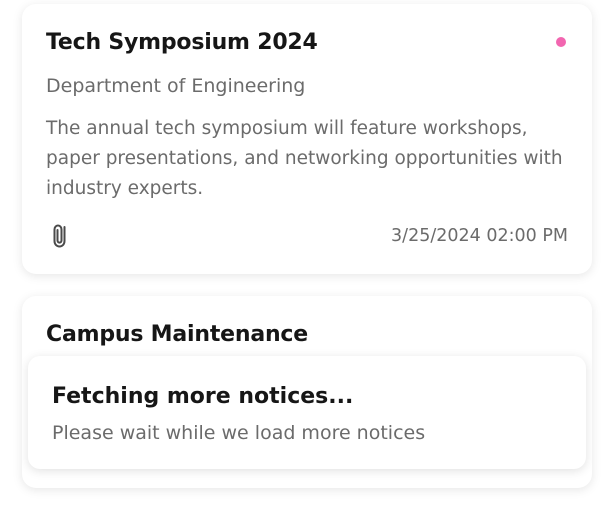 The height and width of the screenshot is (526, 613). What do you see at coordinates (176, 86) in the screenshot?
I see `notice-department: Department of Engineering` at bounding box center [176, 86].